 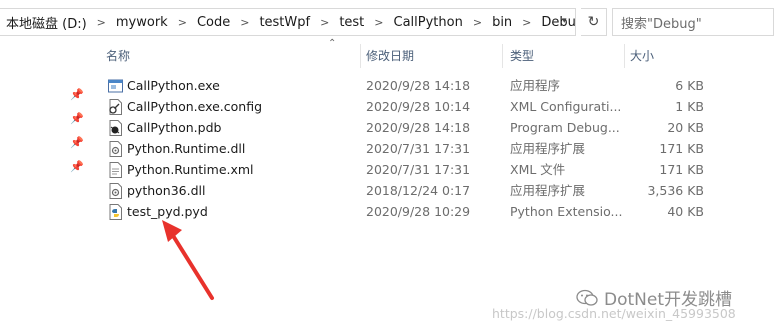 What do you see at coordinates (173, 85) in the screenshot?
I see `file-name: CallPython.exe` at bounding box center [173, 85].